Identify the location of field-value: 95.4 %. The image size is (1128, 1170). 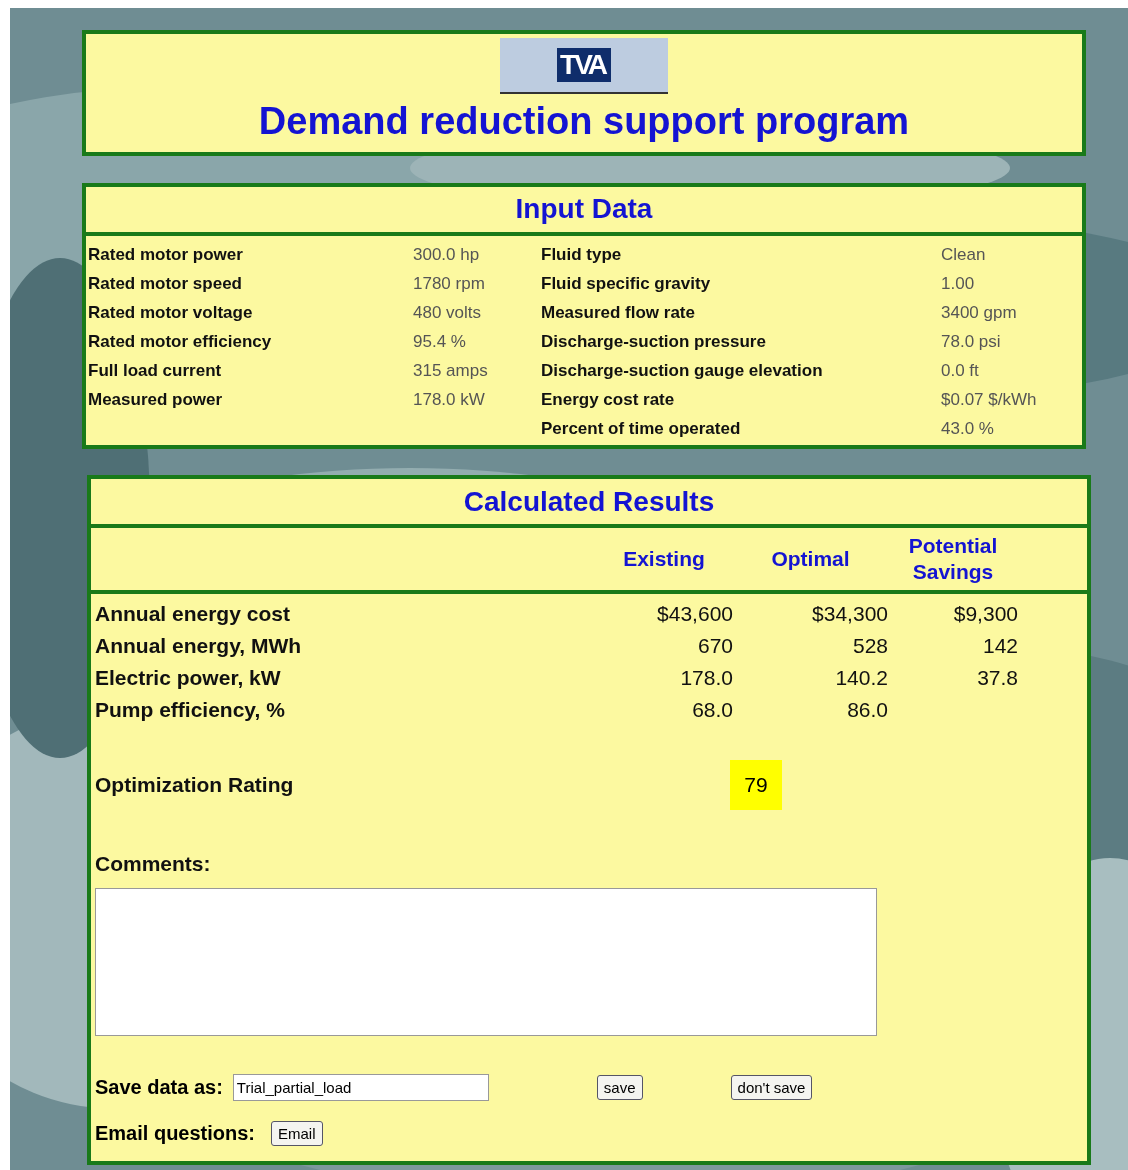
(439, 341).